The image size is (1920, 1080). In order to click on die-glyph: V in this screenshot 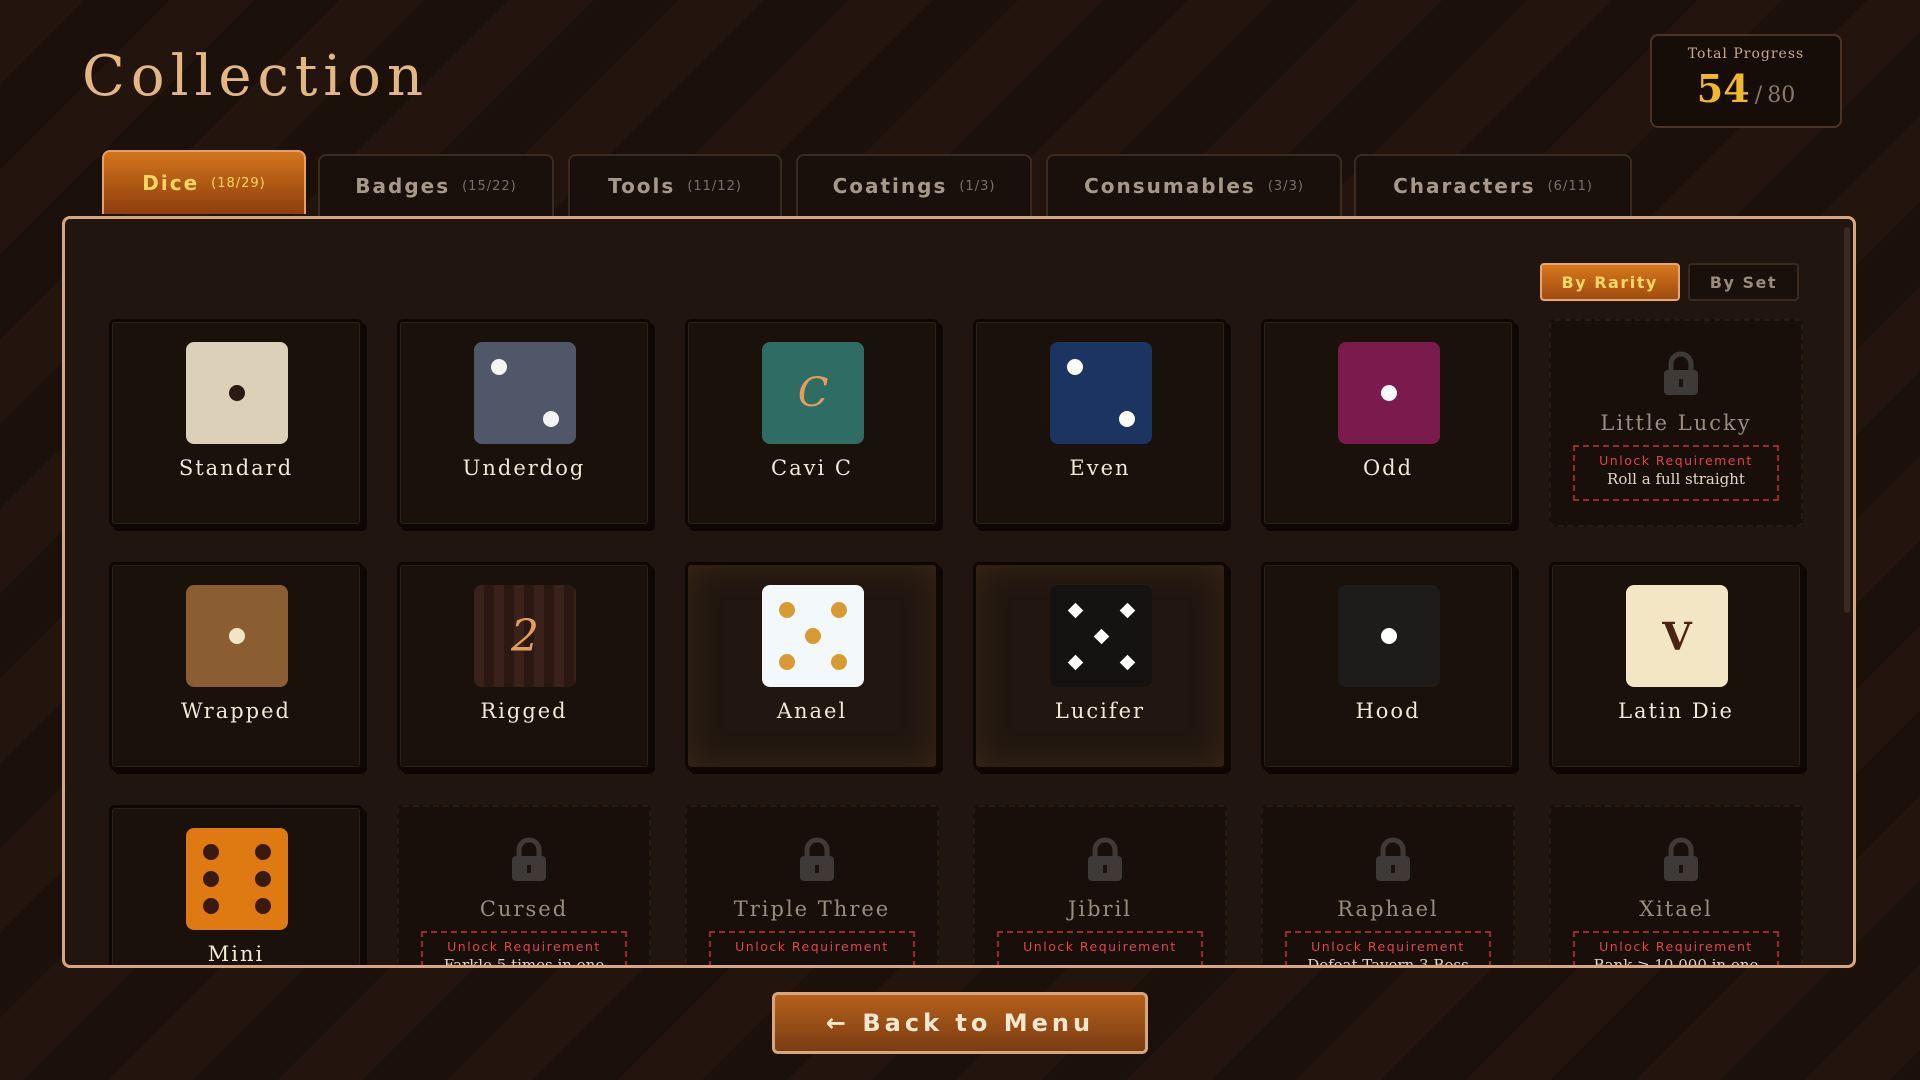, I will do `click(1677, 636)`.